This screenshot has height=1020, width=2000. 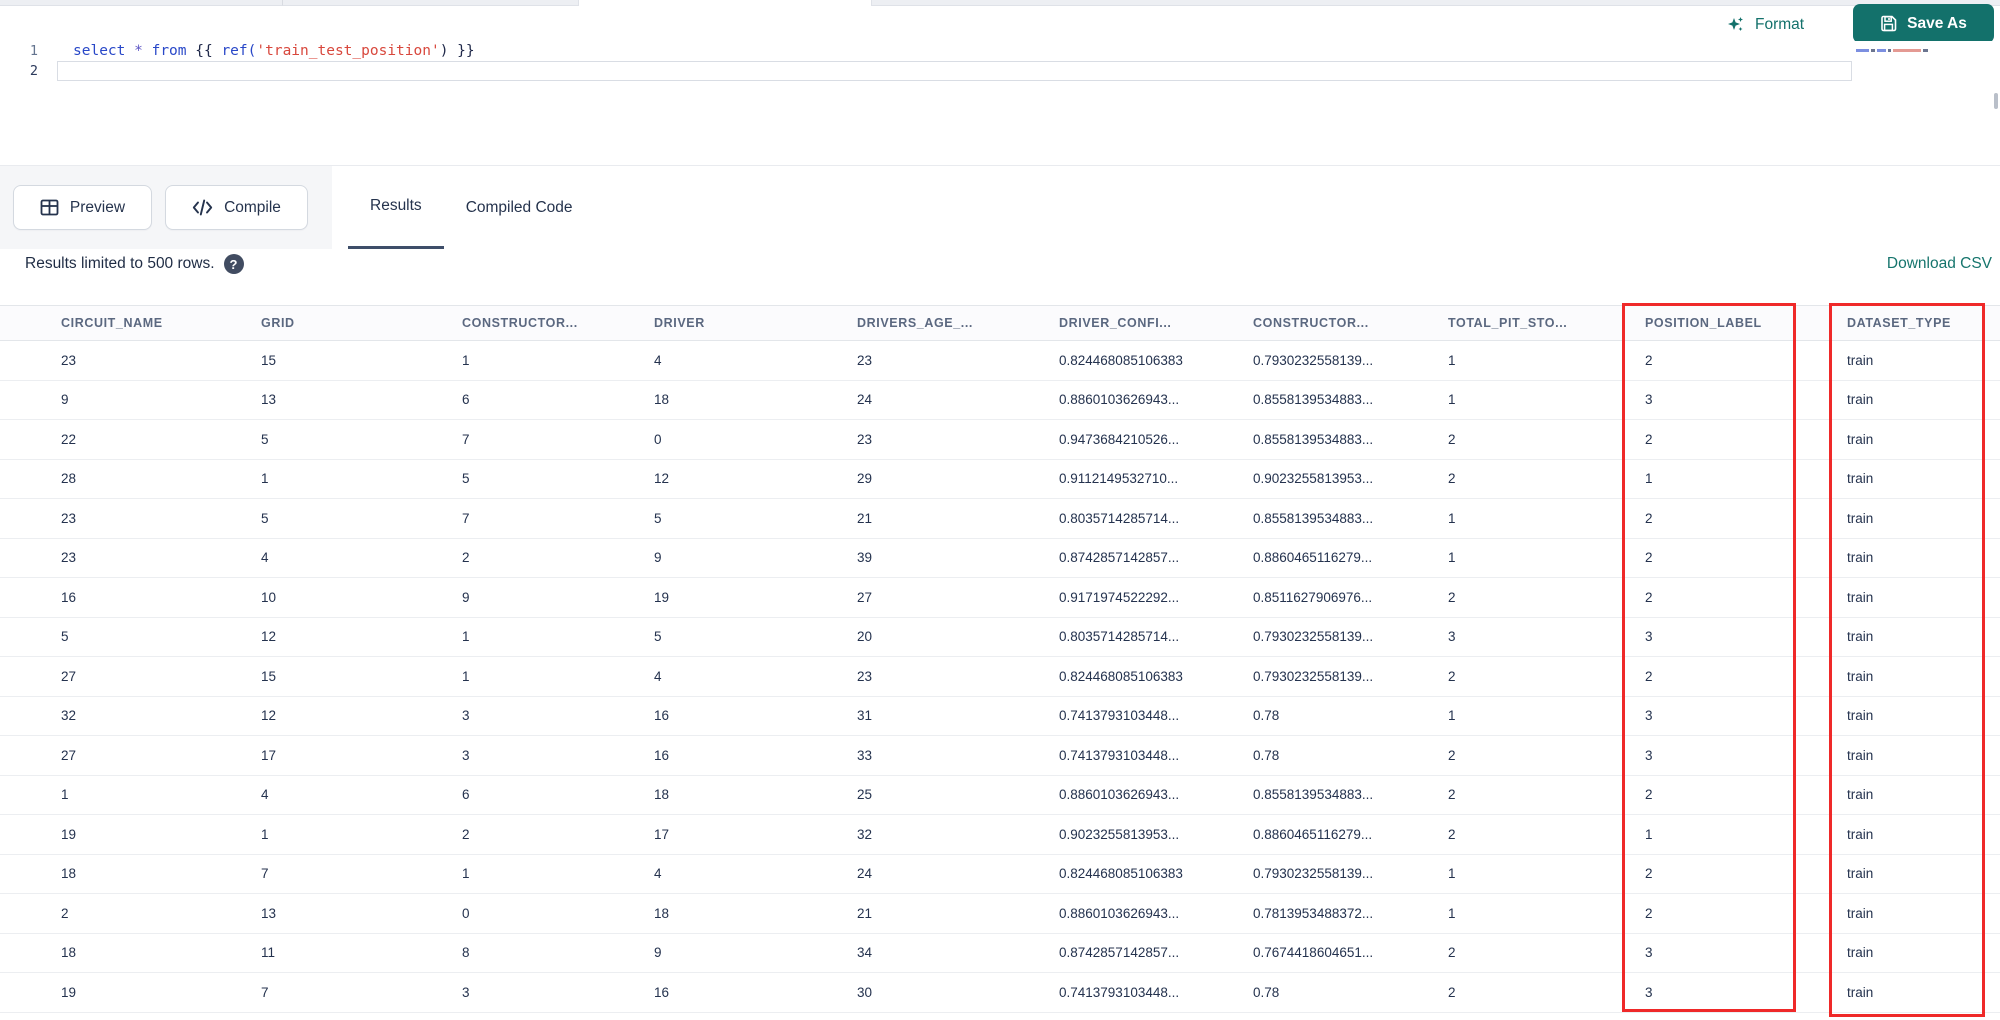 What do you see at coordinates (1889, 23) in the screenshot?
I see `save-icon` at bounding box center [1889, 23].